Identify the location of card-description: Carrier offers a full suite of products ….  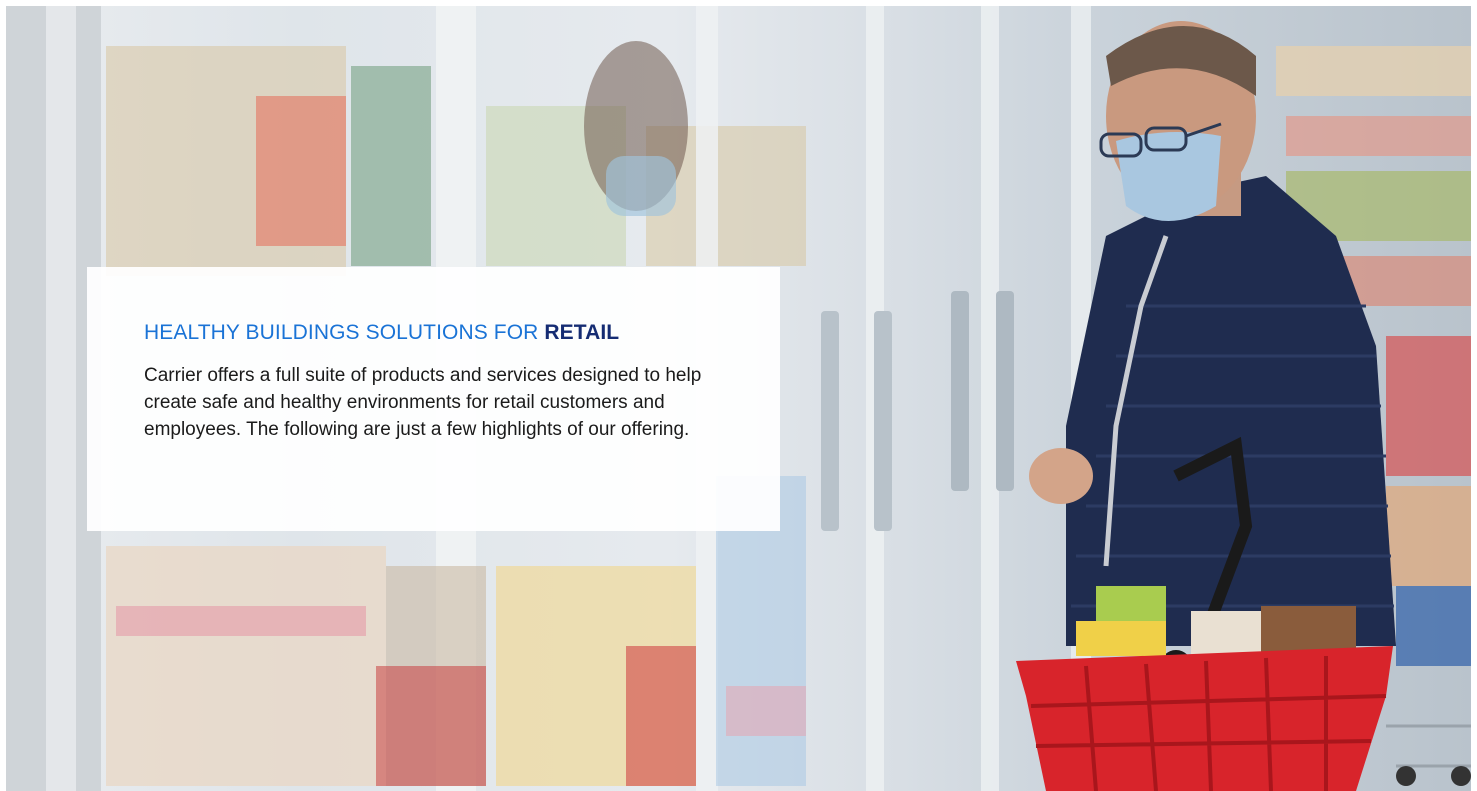
(423, 402).